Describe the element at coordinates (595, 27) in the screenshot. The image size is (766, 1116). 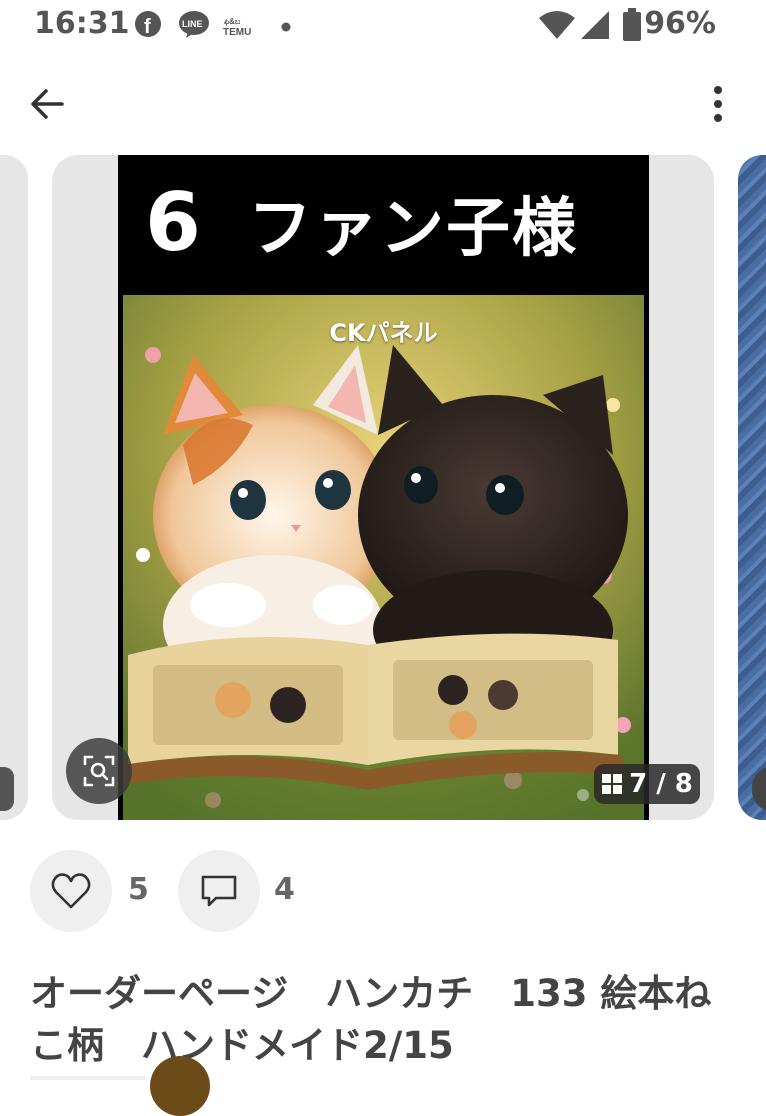
I see `signal-icon` at that location.